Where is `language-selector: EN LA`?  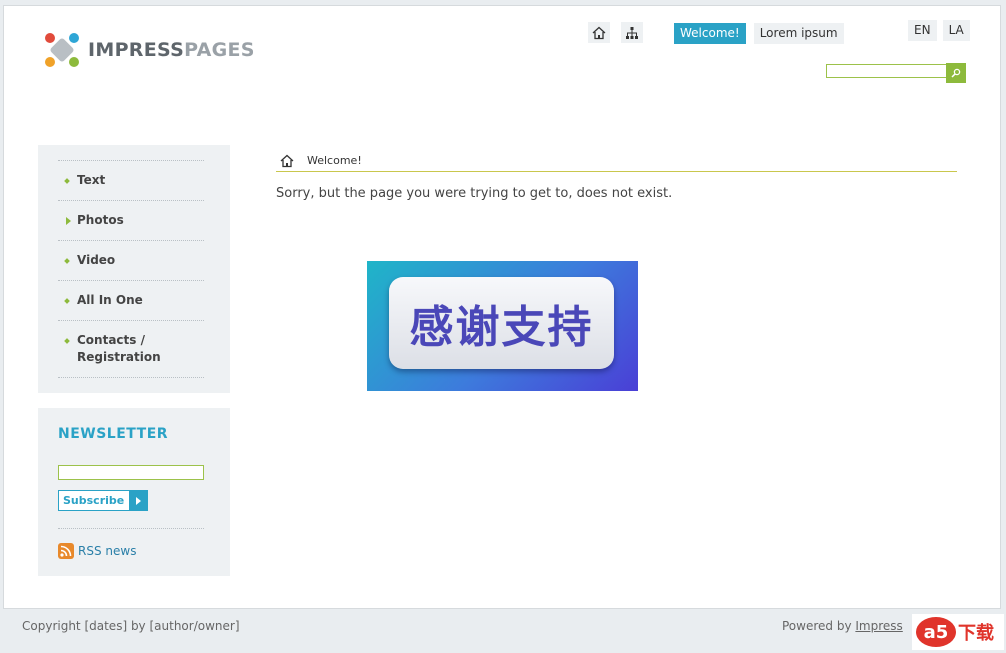 language-selector: EN LA is located at coordinates (936, 30).